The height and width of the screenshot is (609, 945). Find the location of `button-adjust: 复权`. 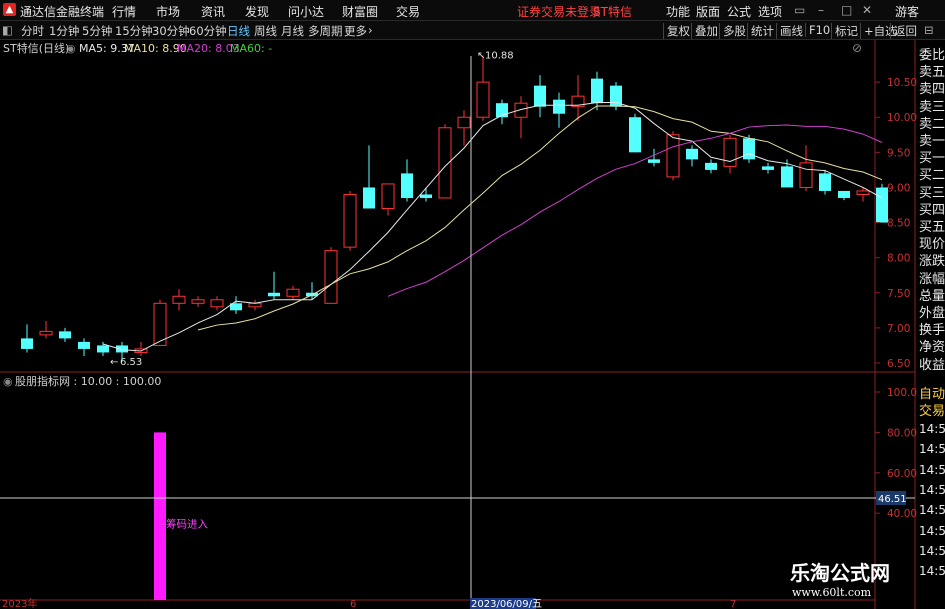

button-adjust: 复权 is located at coordinates (676, 31).